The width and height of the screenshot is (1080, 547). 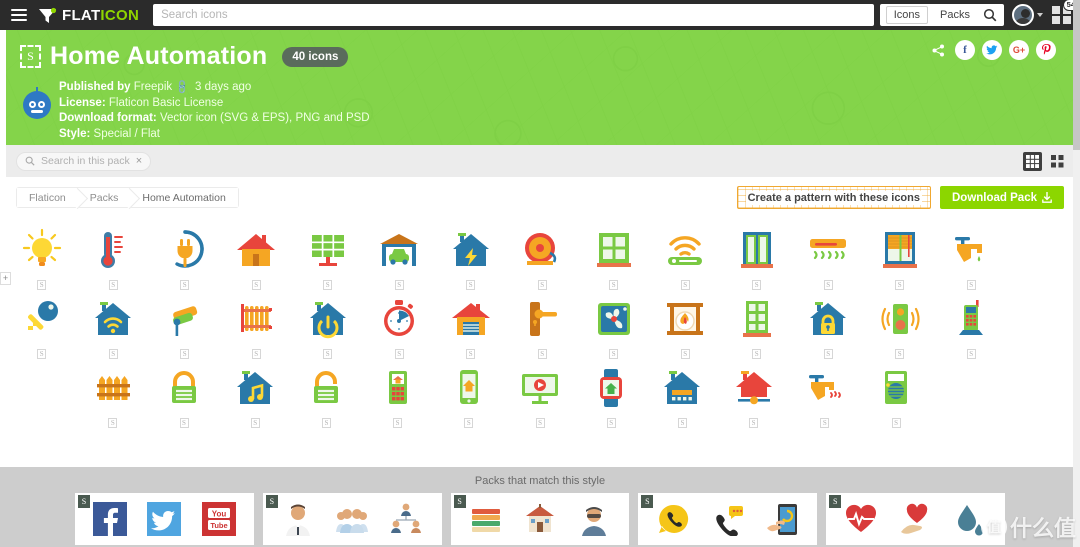 I want to click on top-navigation-bar: FLATICON Icons Packs, so click(x=540, y=15).